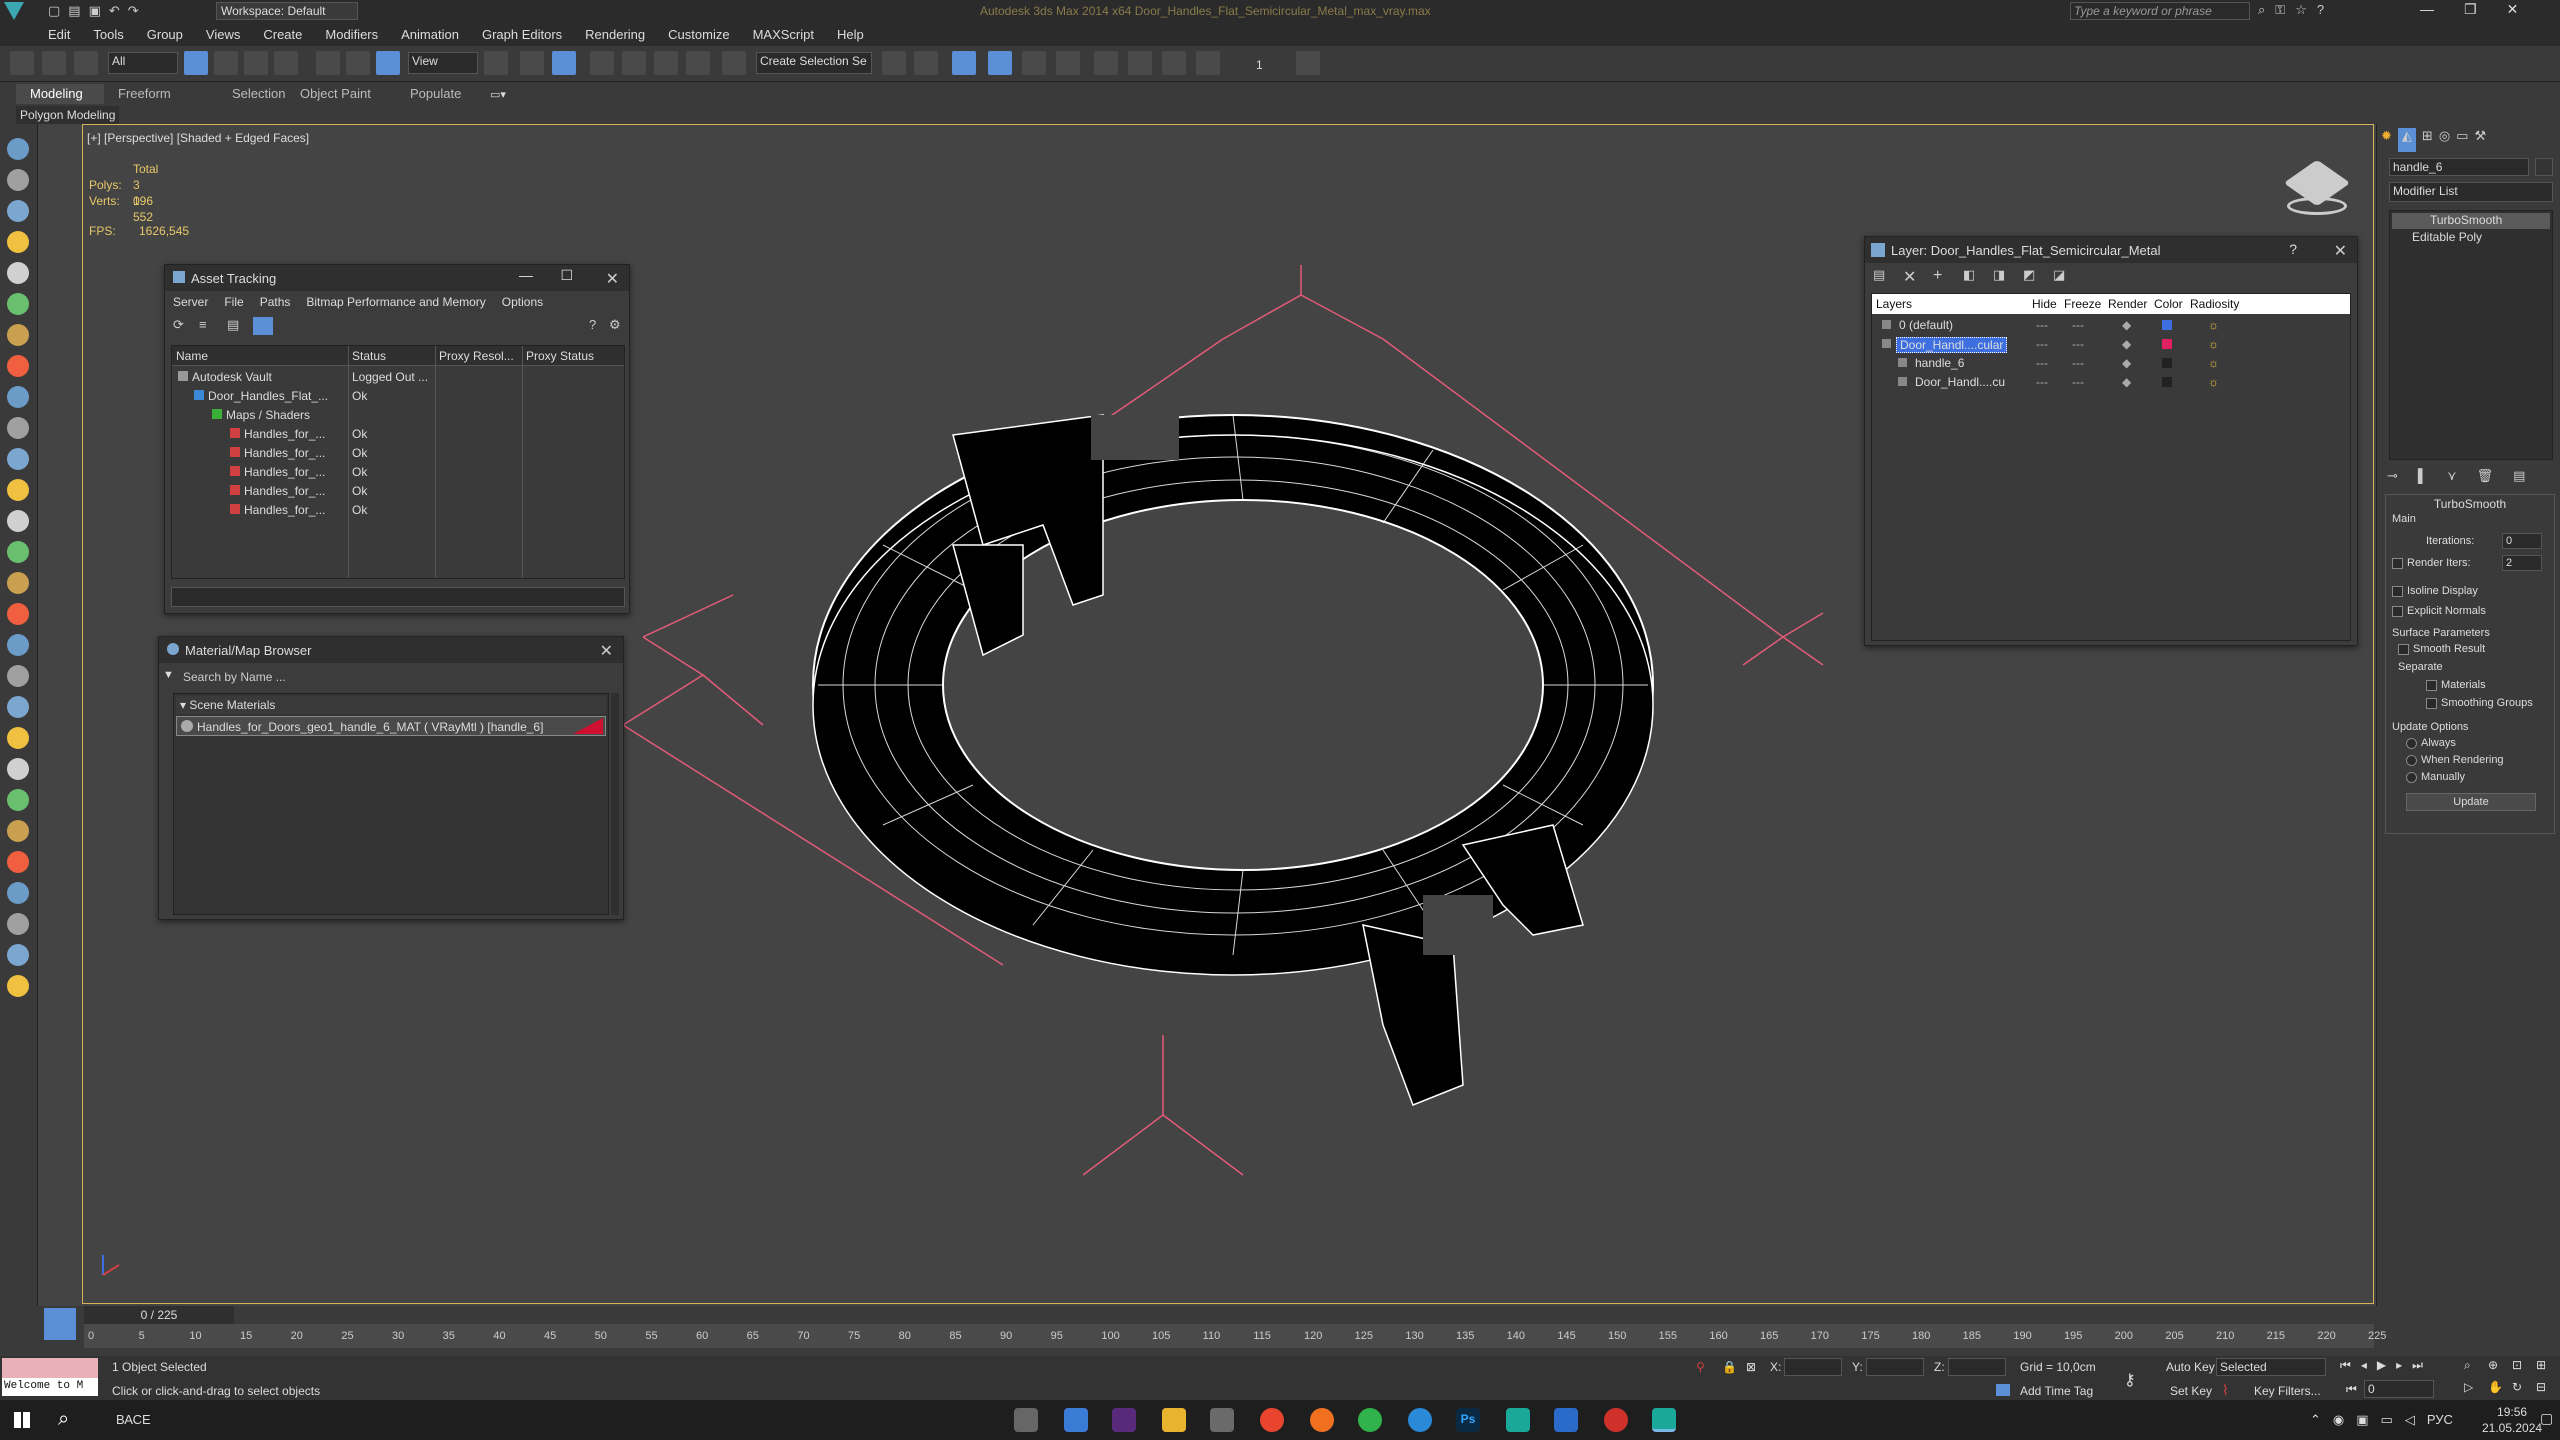  Describe the element at coordinates (2459, 167) in the screenshot. I see `object-name-field: handle_6` at that location.